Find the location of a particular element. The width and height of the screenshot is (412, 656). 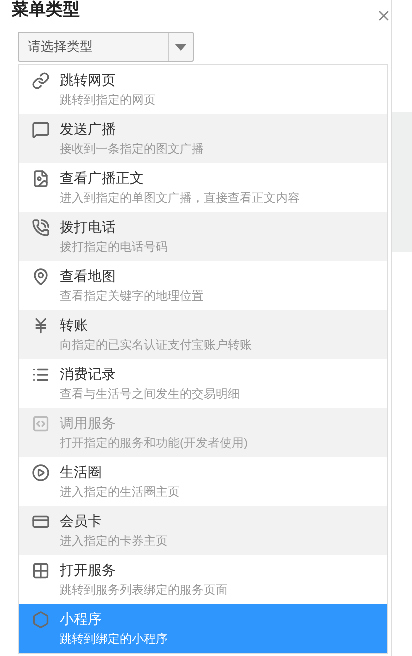

card-icon is located at coordinates (41, 522).